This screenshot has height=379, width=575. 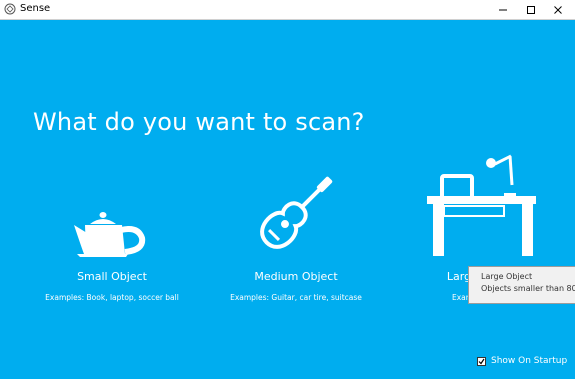 I want to click on checkmark-icon, so click(x=481, y=361).